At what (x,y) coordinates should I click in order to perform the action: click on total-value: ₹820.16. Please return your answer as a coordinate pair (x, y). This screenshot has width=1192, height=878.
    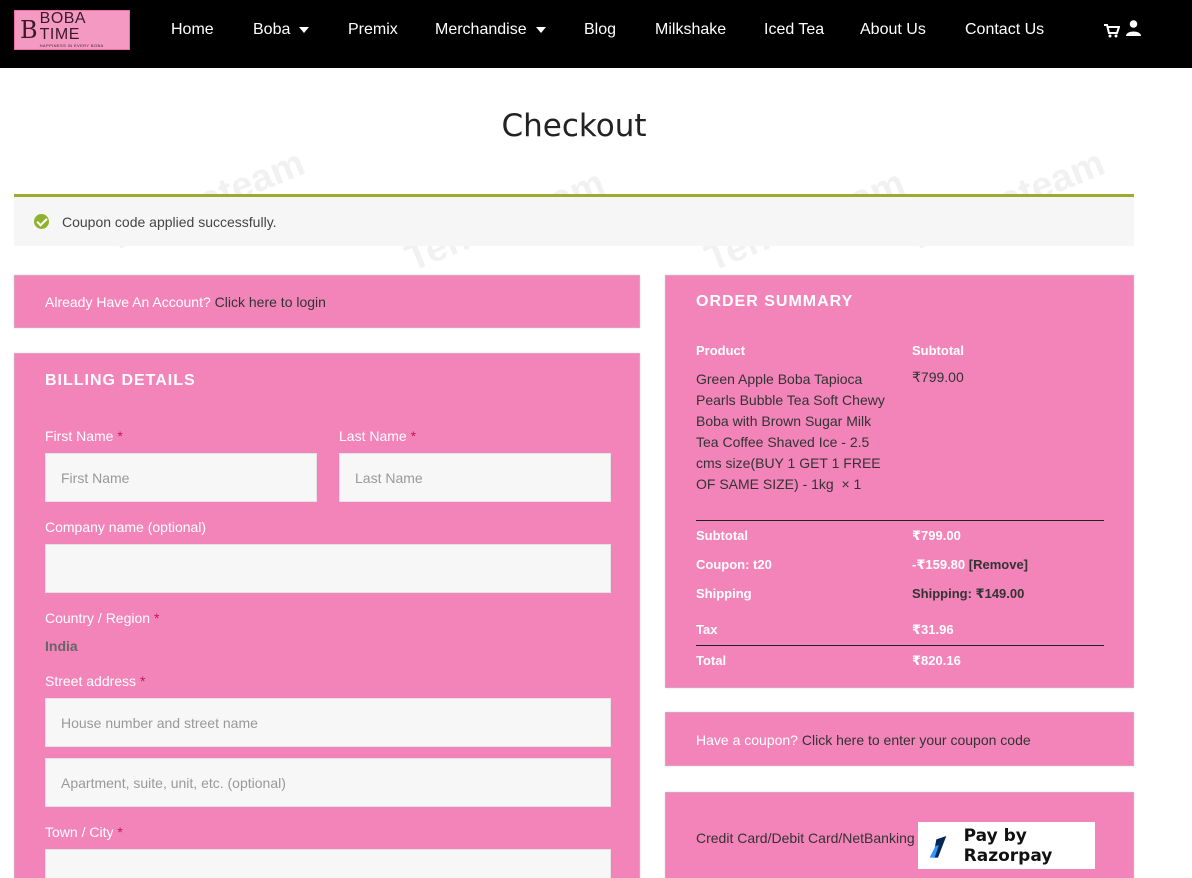
    Looking at the image, I should click on (936, 660).